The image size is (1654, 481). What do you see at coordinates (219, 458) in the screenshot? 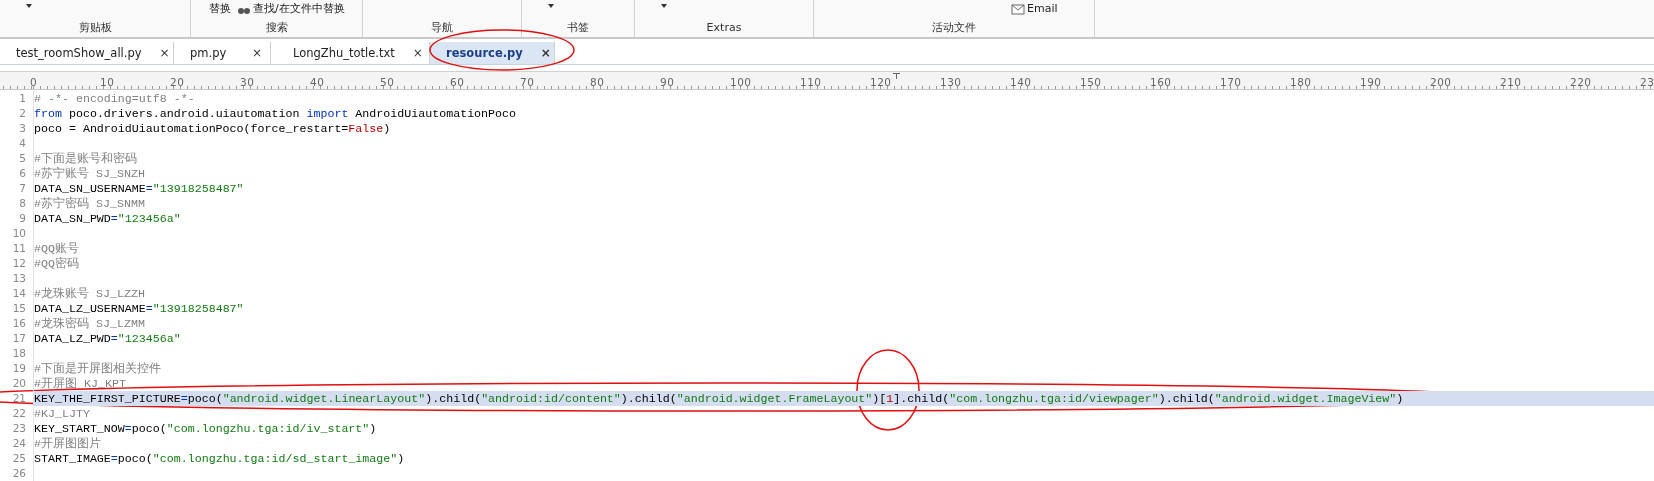
I see `code-line: START_IMAGE=poco("com.longzhu.tga:id/sd_start_image")` at bounding box center [219, 458].